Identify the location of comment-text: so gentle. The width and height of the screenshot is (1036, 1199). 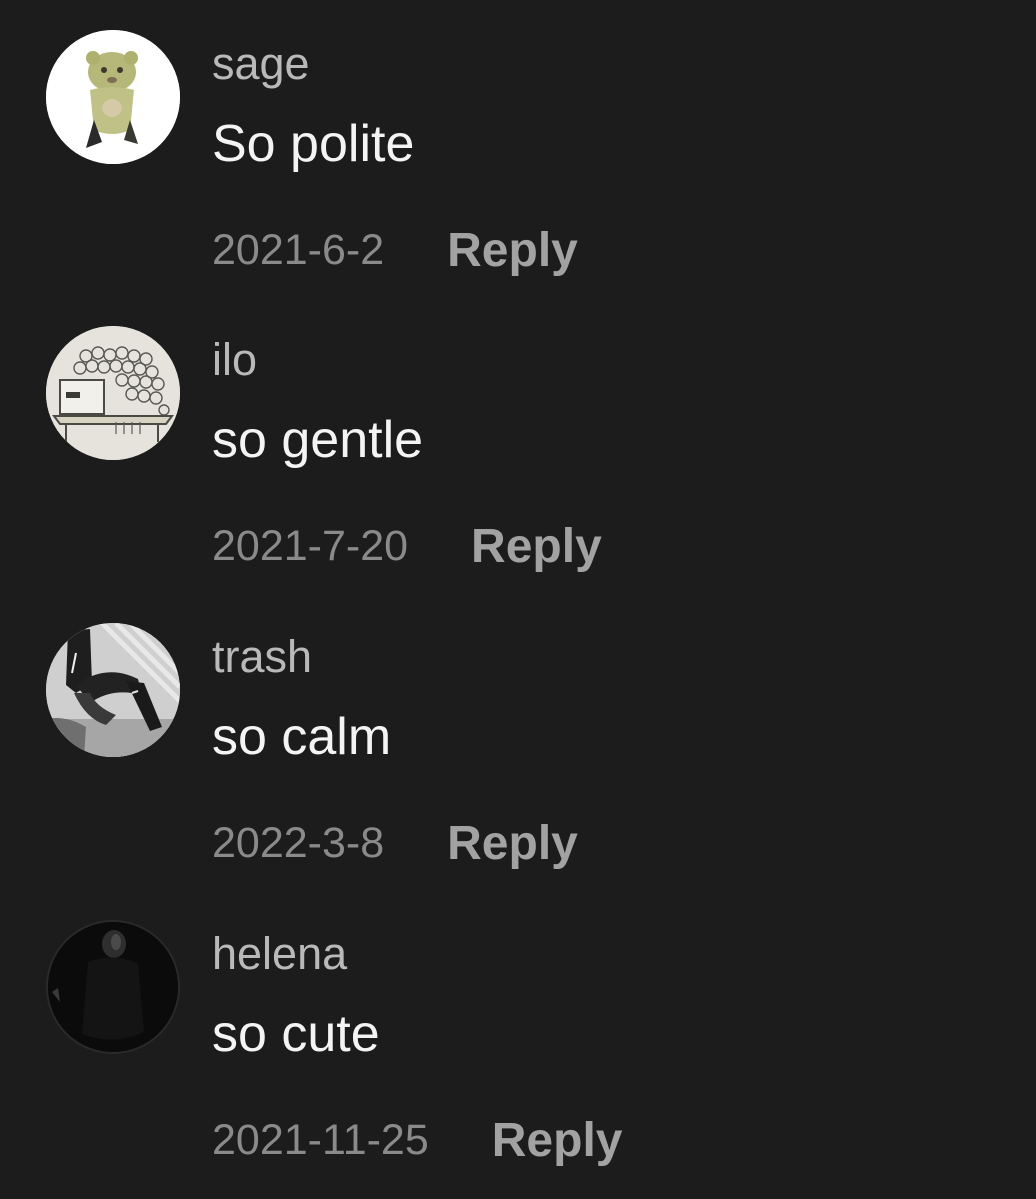
(318, 440).